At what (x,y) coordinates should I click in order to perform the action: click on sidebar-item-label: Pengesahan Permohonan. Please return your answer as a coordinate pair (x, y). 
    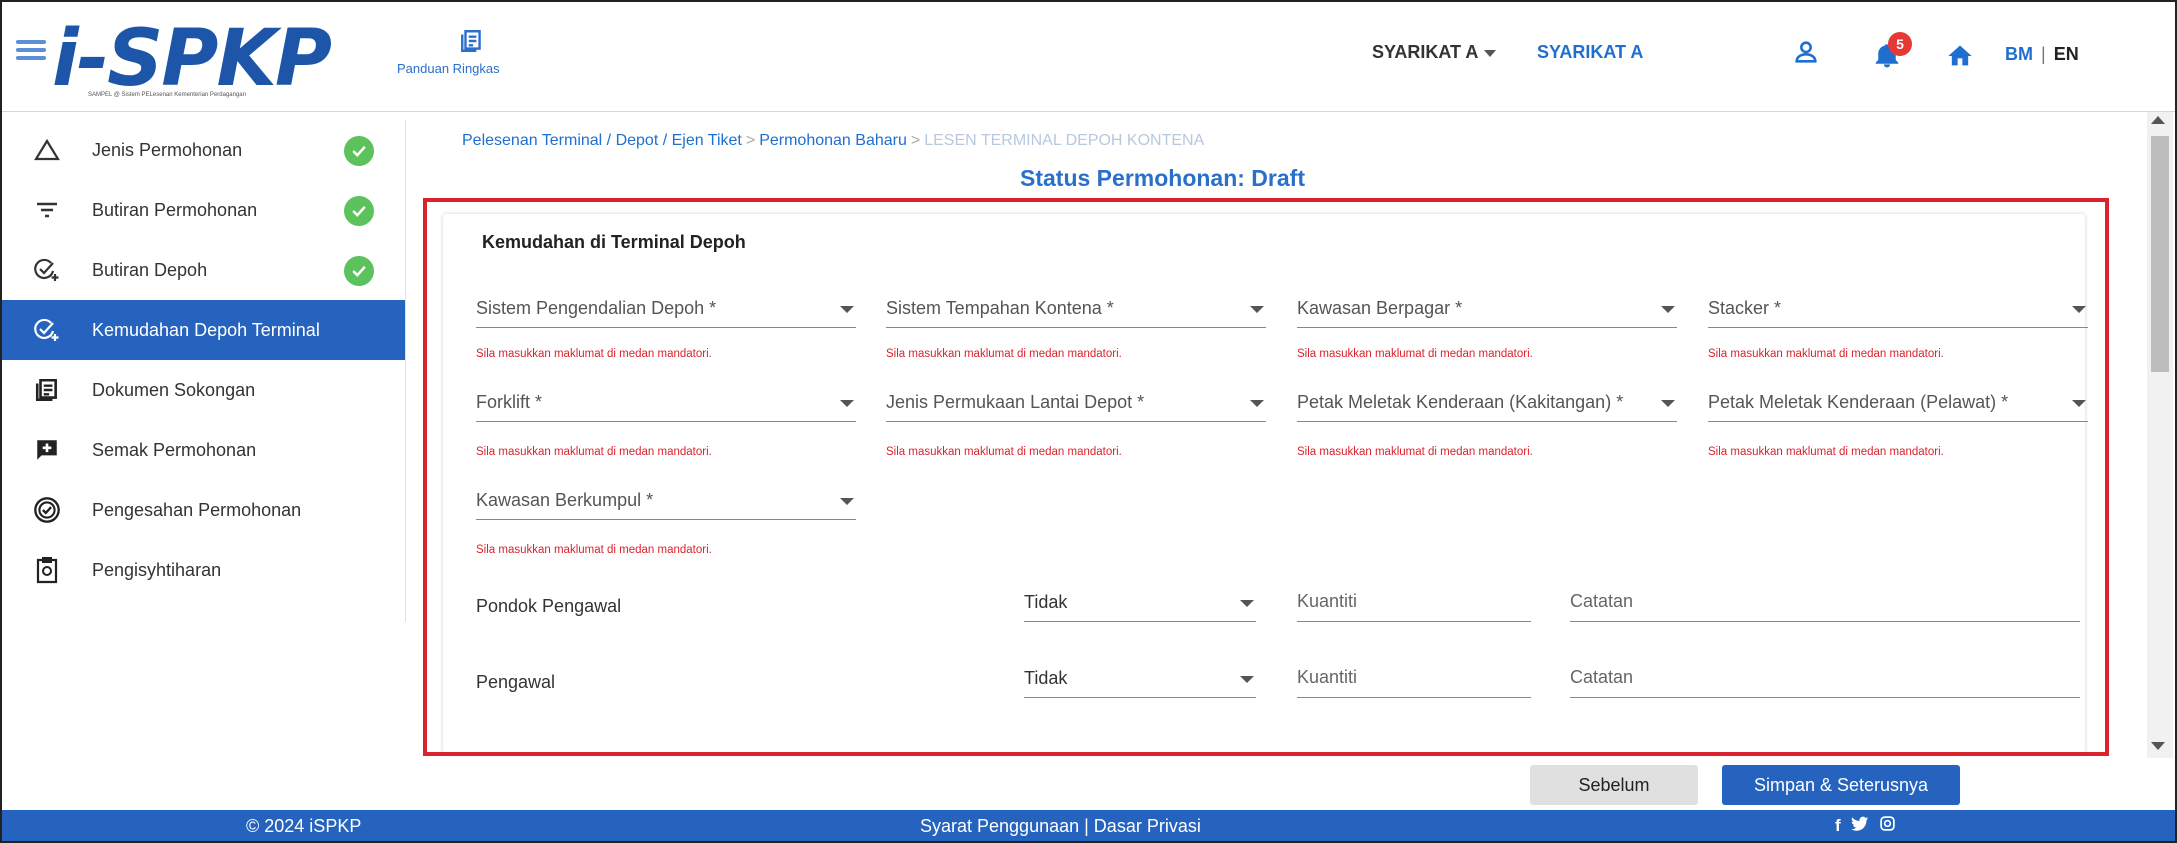
    Looking at the image, I should click on (197, 509).